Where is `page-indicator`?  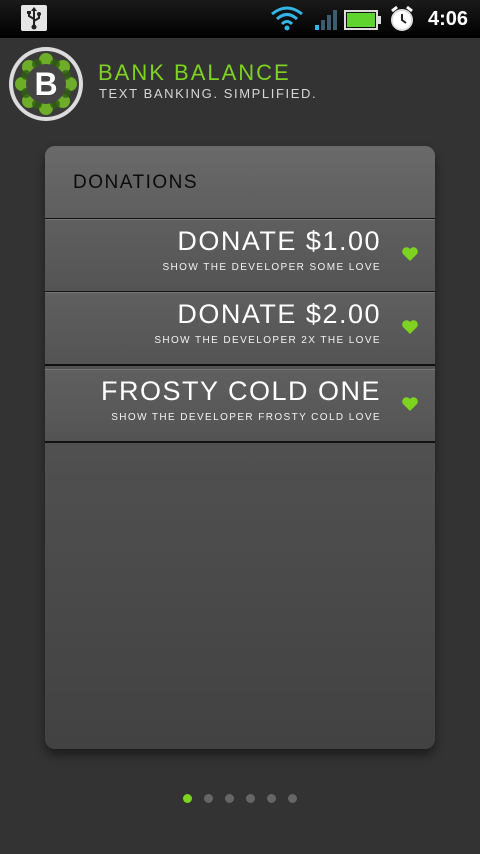
page-indicator is located at coordinates (243, 799).